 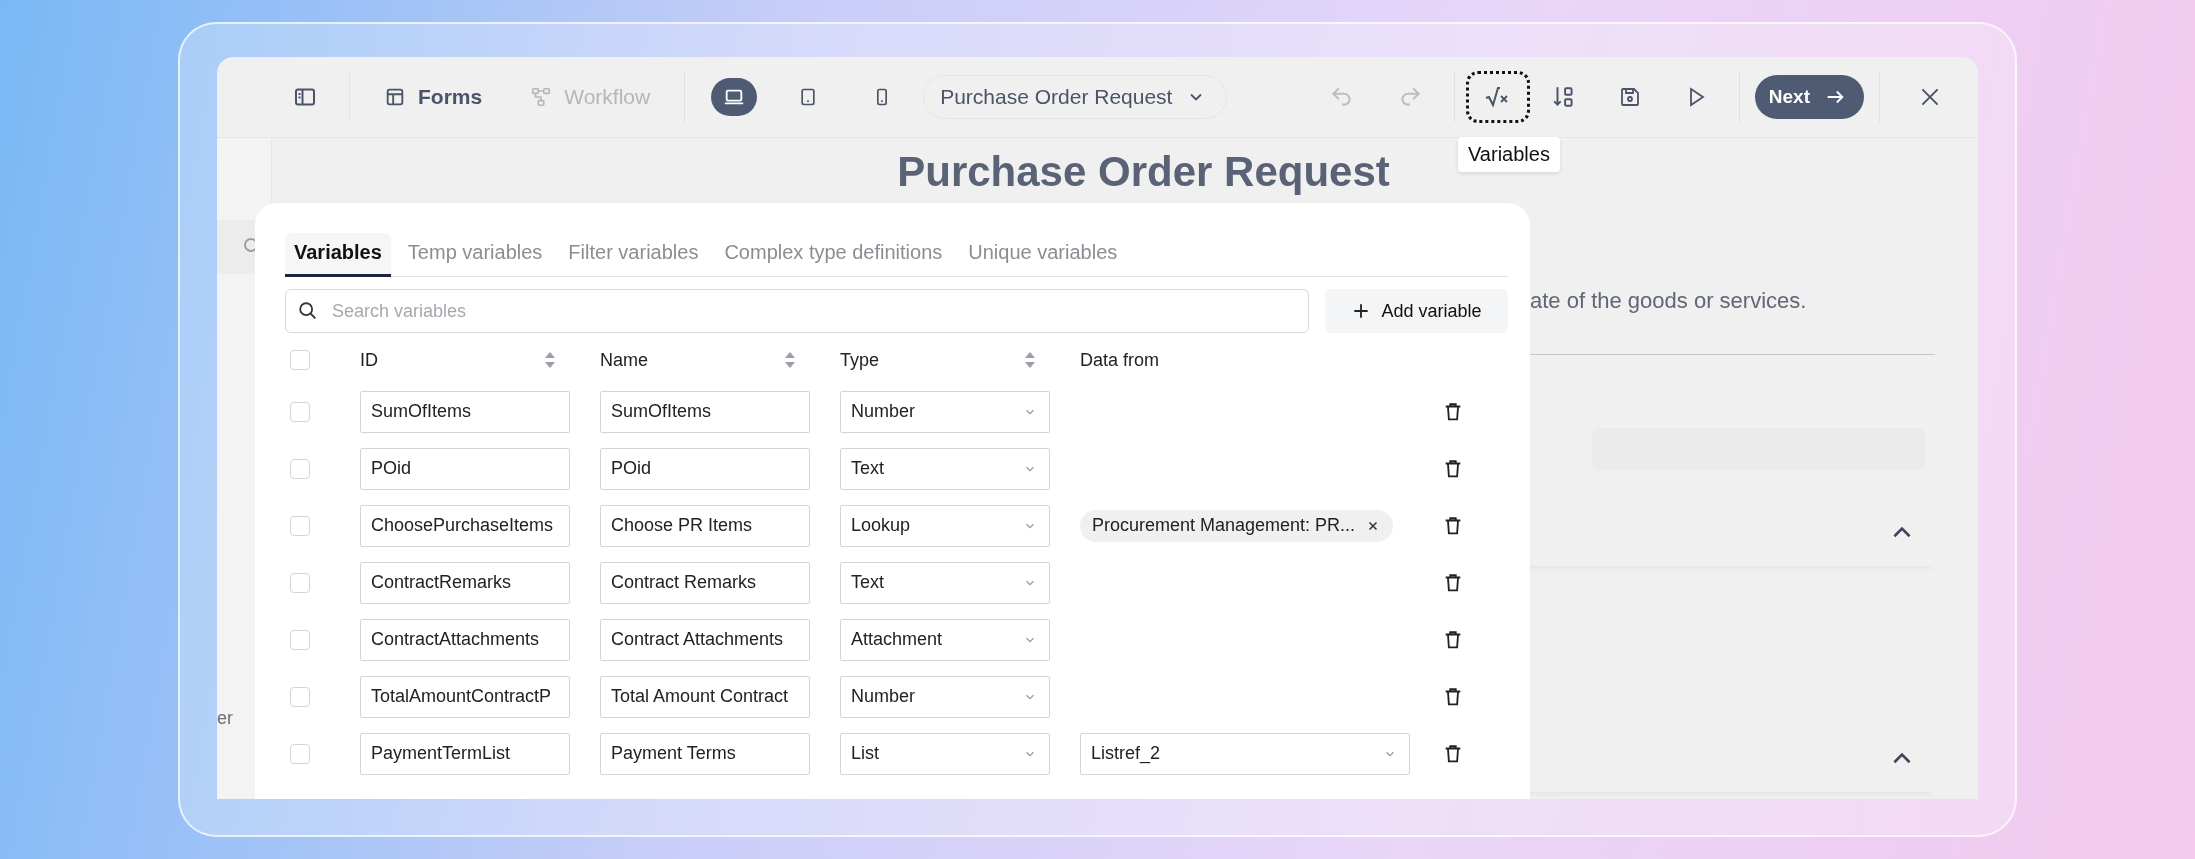 What do you see at coordinates (395, 97) in the screenshot?
I see `layout-icon` at bounding box center [395, 97].